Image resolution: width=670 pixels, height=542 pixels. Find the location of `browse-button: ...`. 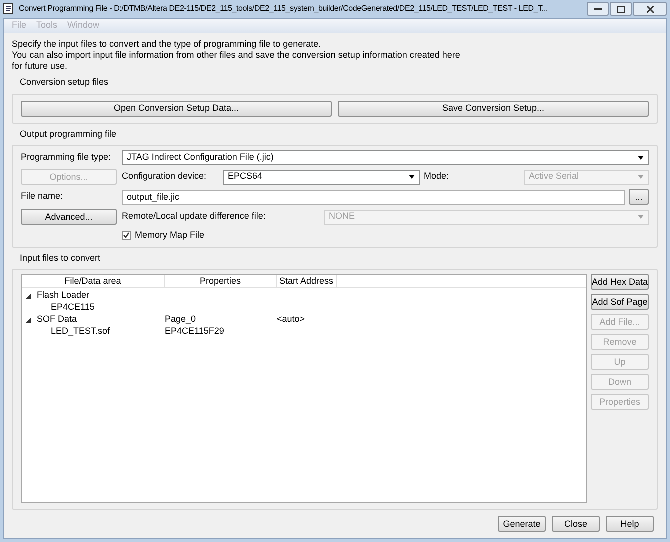

browse-button: ... is located at coordinates (639, 197).